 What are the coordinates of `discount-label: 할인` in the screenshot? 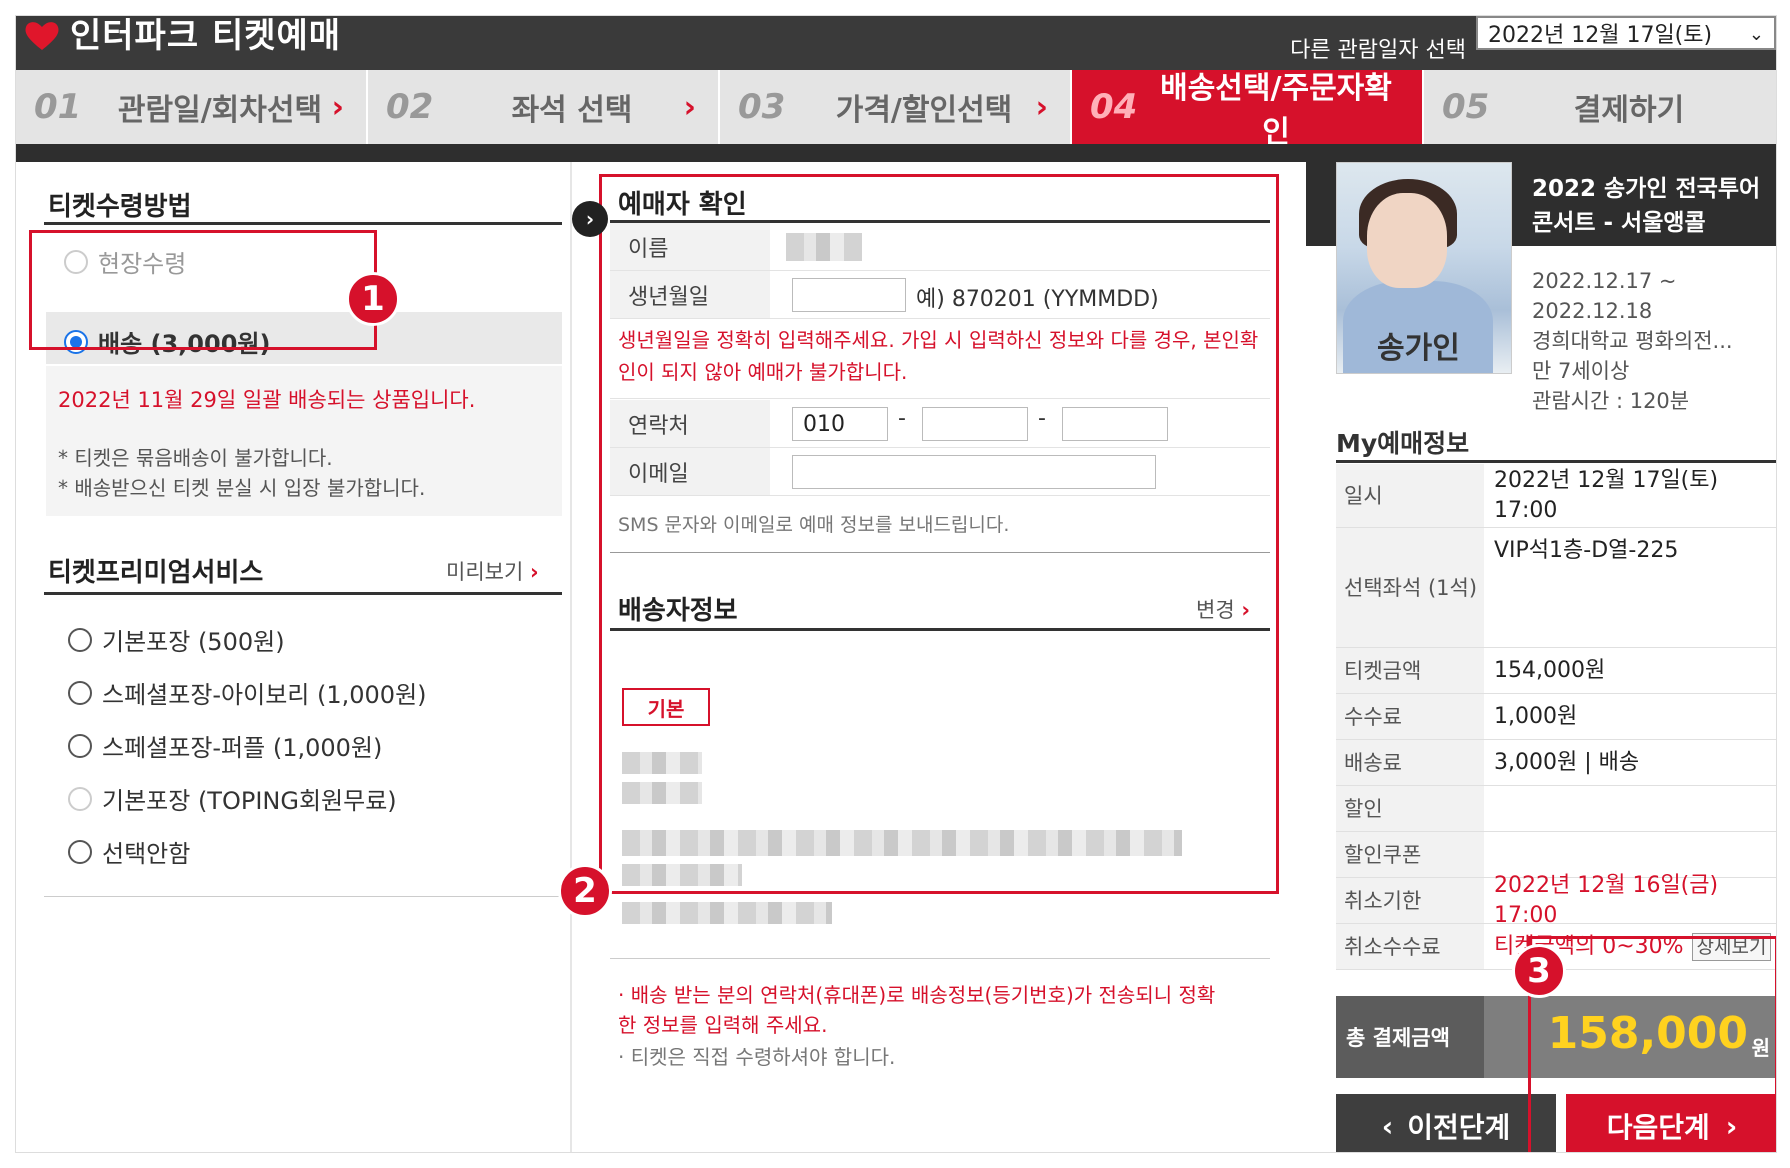 It's located at (1410, 808).